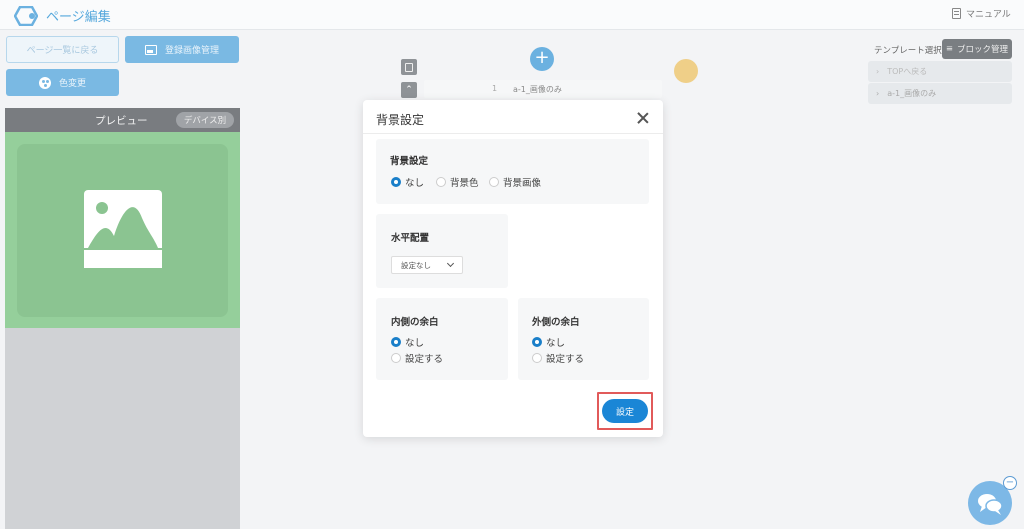 This screenshot has height=529, width=1024. What do you see at coordinates (464, 183) in the screenshot?
I see `radio-label: 背景色` at bounding box center [464, 183].